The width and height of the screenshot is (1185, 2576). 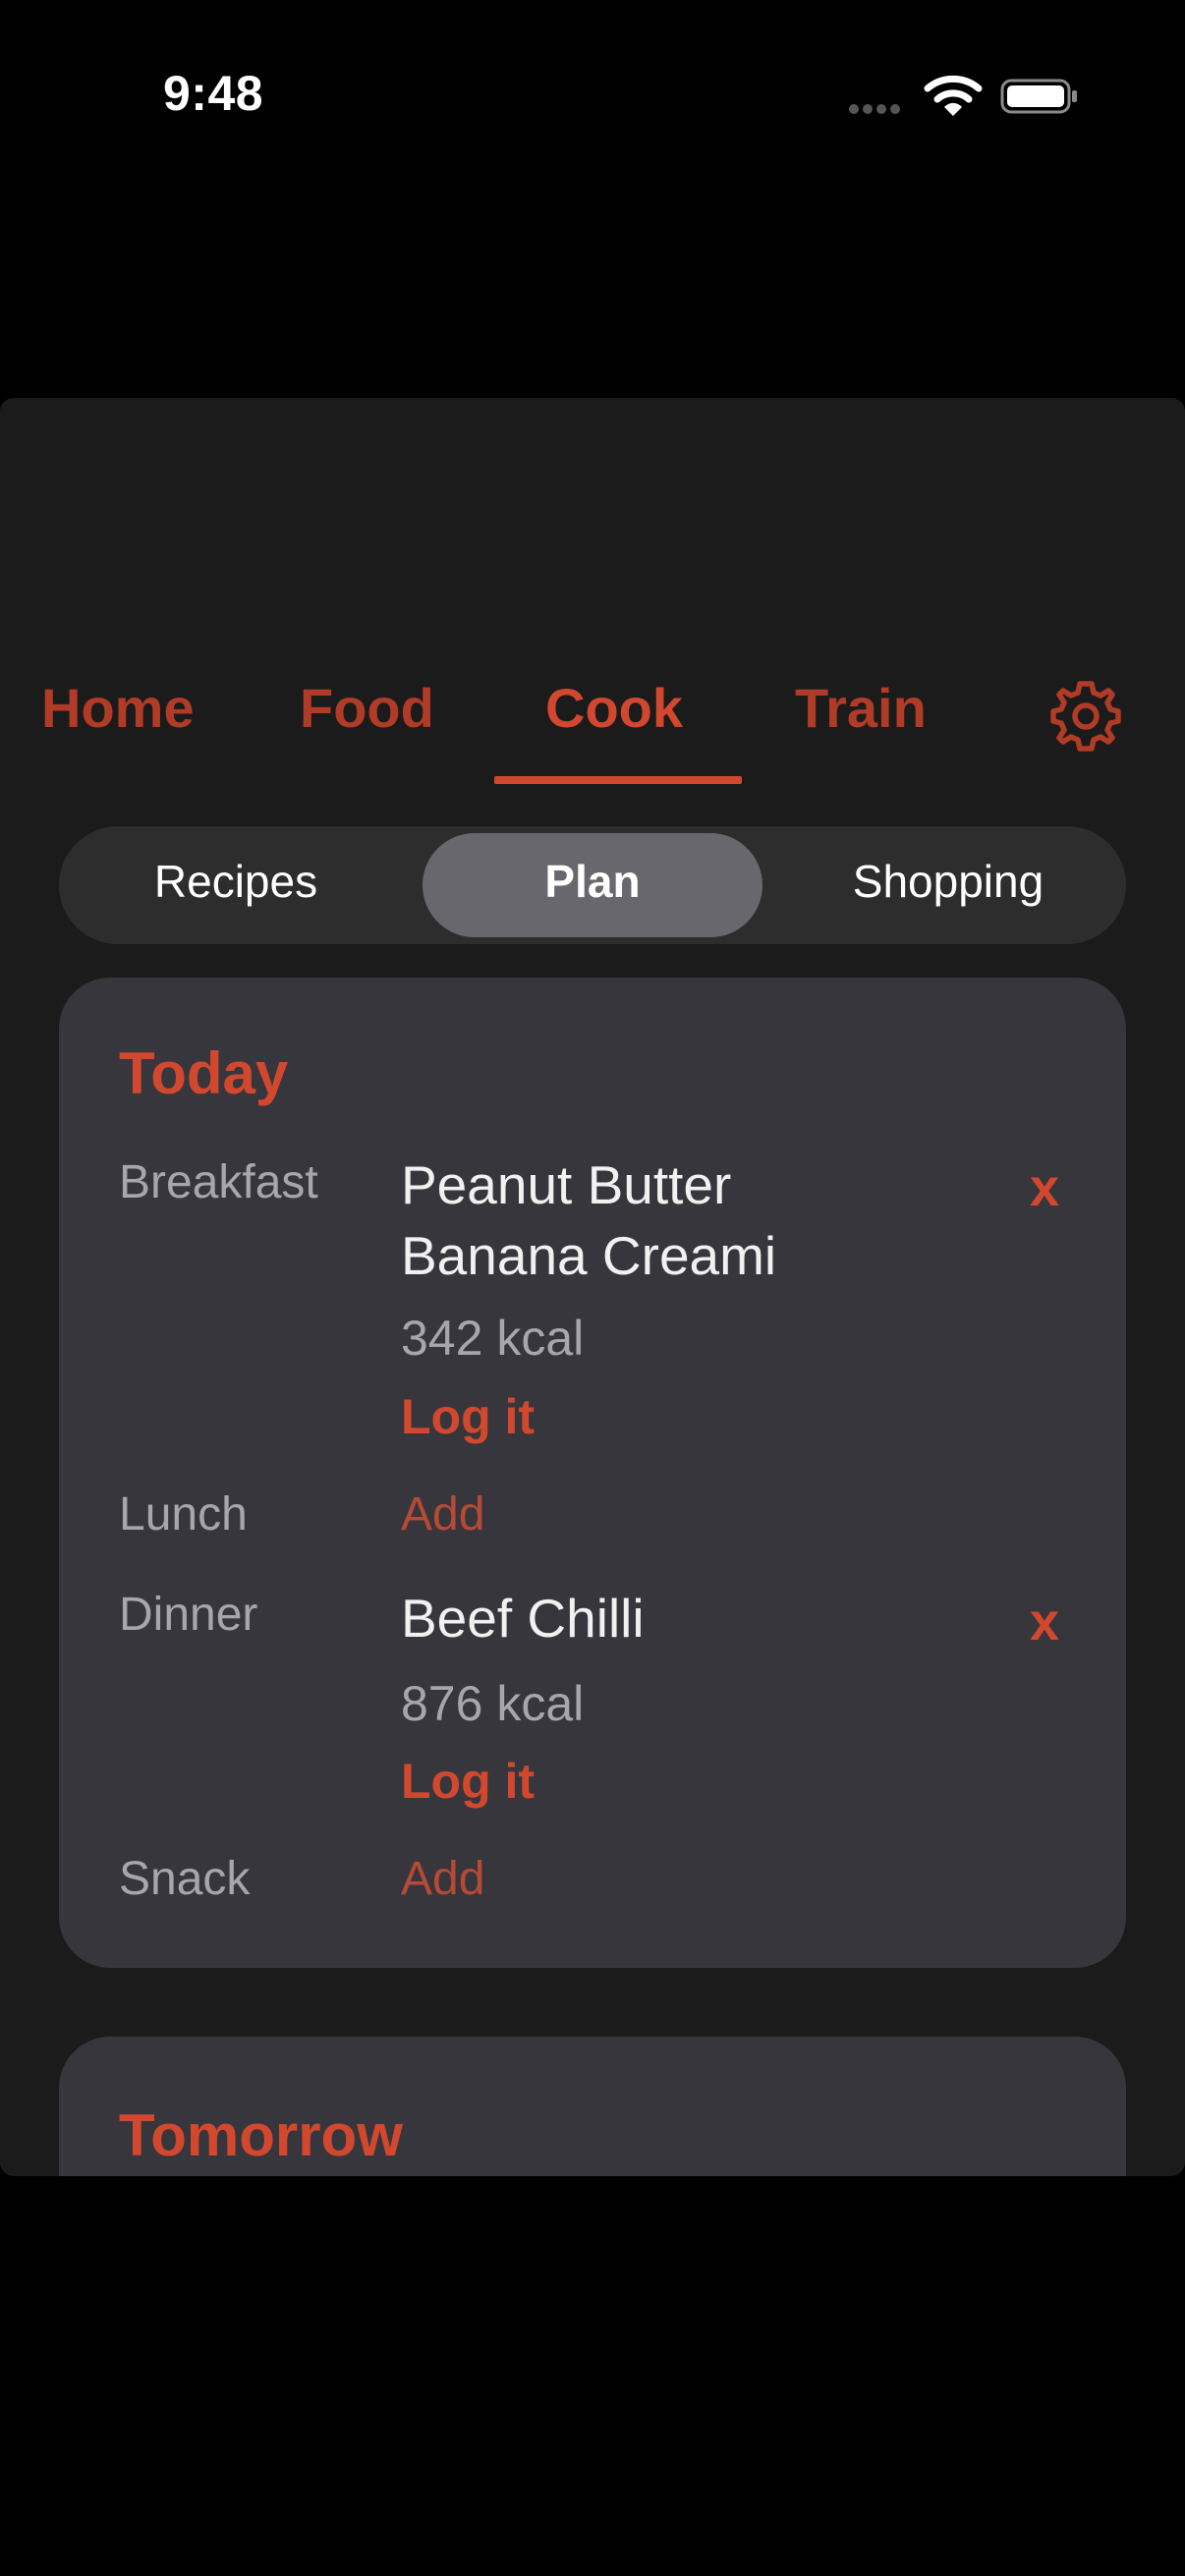 I want to click on dish-name-line: Peanut Butter, so click(x=567, y=1184).